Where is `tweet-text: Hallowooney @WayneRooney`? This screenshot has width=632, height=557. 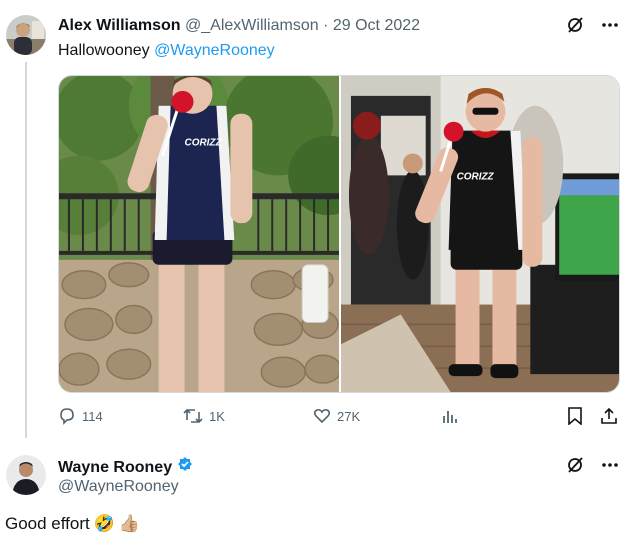 tweet-text: Hallowooney @WayneRooney is located at coordinates (166, 51).